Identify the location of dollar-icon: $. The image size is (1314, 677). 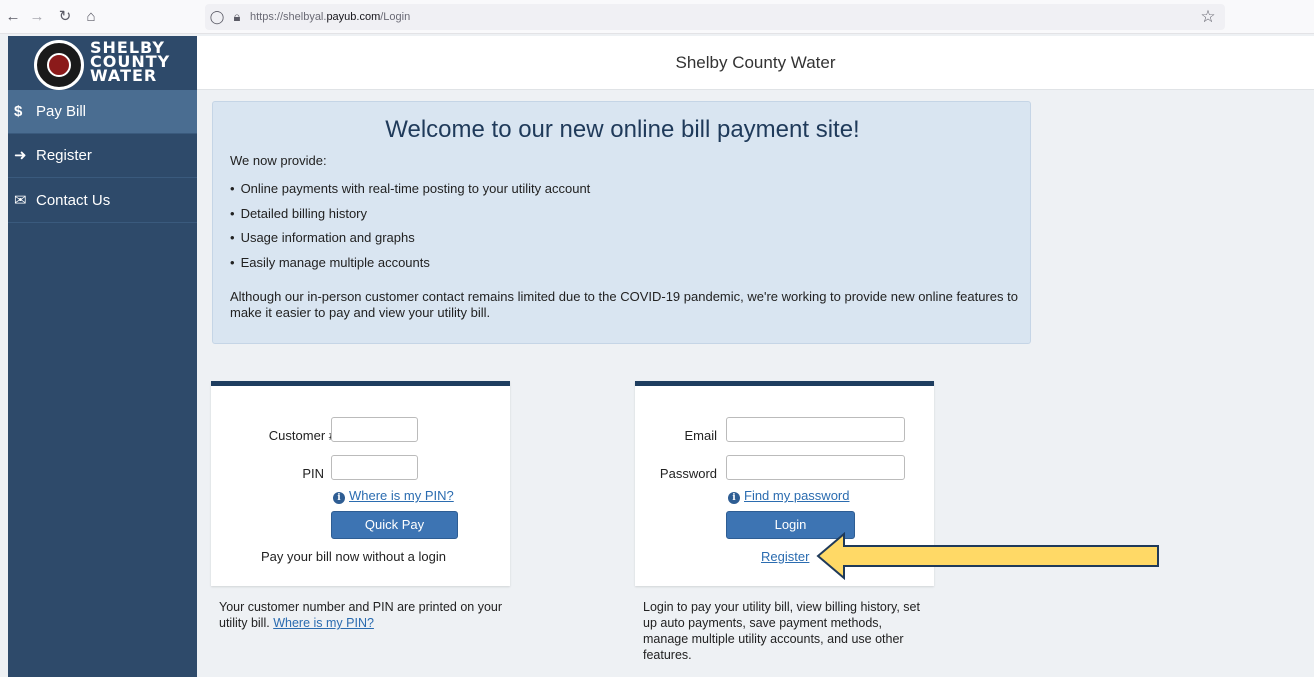
(18, 111).